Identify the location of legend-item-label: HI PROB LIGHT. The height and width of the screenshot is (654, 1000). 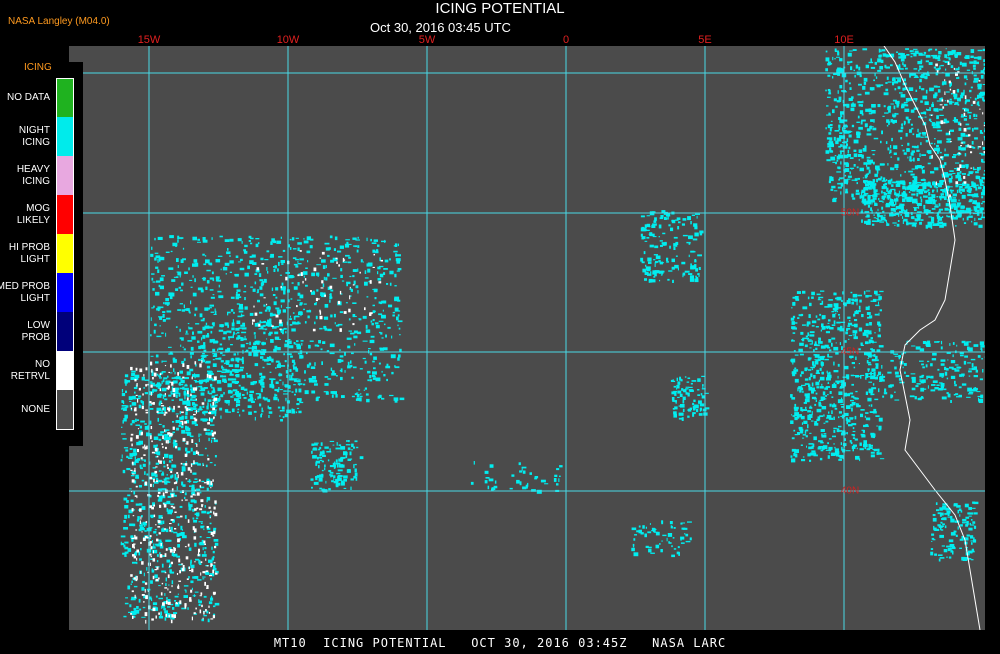
(25, 254).